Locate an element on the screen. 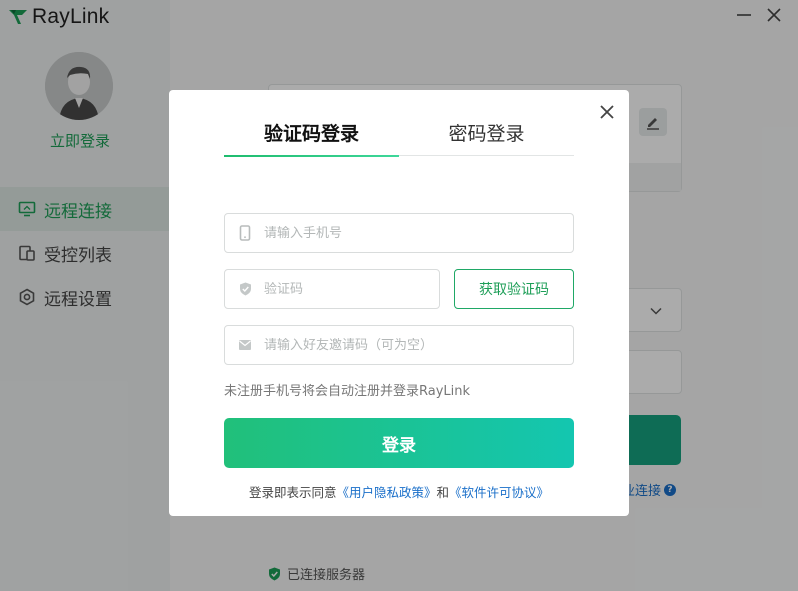 The width and height of the screenshot is (798, 591). login-tabs: 验证码登录 密码登录 is located at coordinates (399, 138).